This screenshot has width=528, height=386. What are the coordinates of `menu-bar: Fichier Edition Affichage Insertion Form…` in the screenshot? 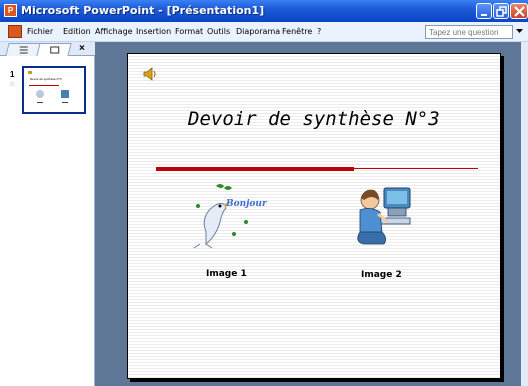 It's located at (264, 32).